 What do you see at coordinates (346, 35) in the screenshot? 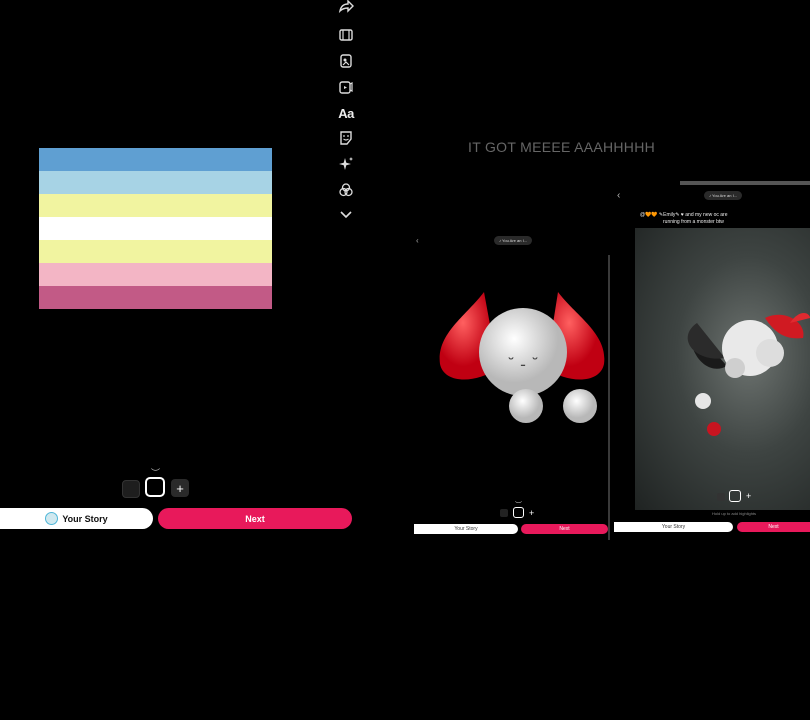
I see `film-icon` at bounding box center [346, 35].